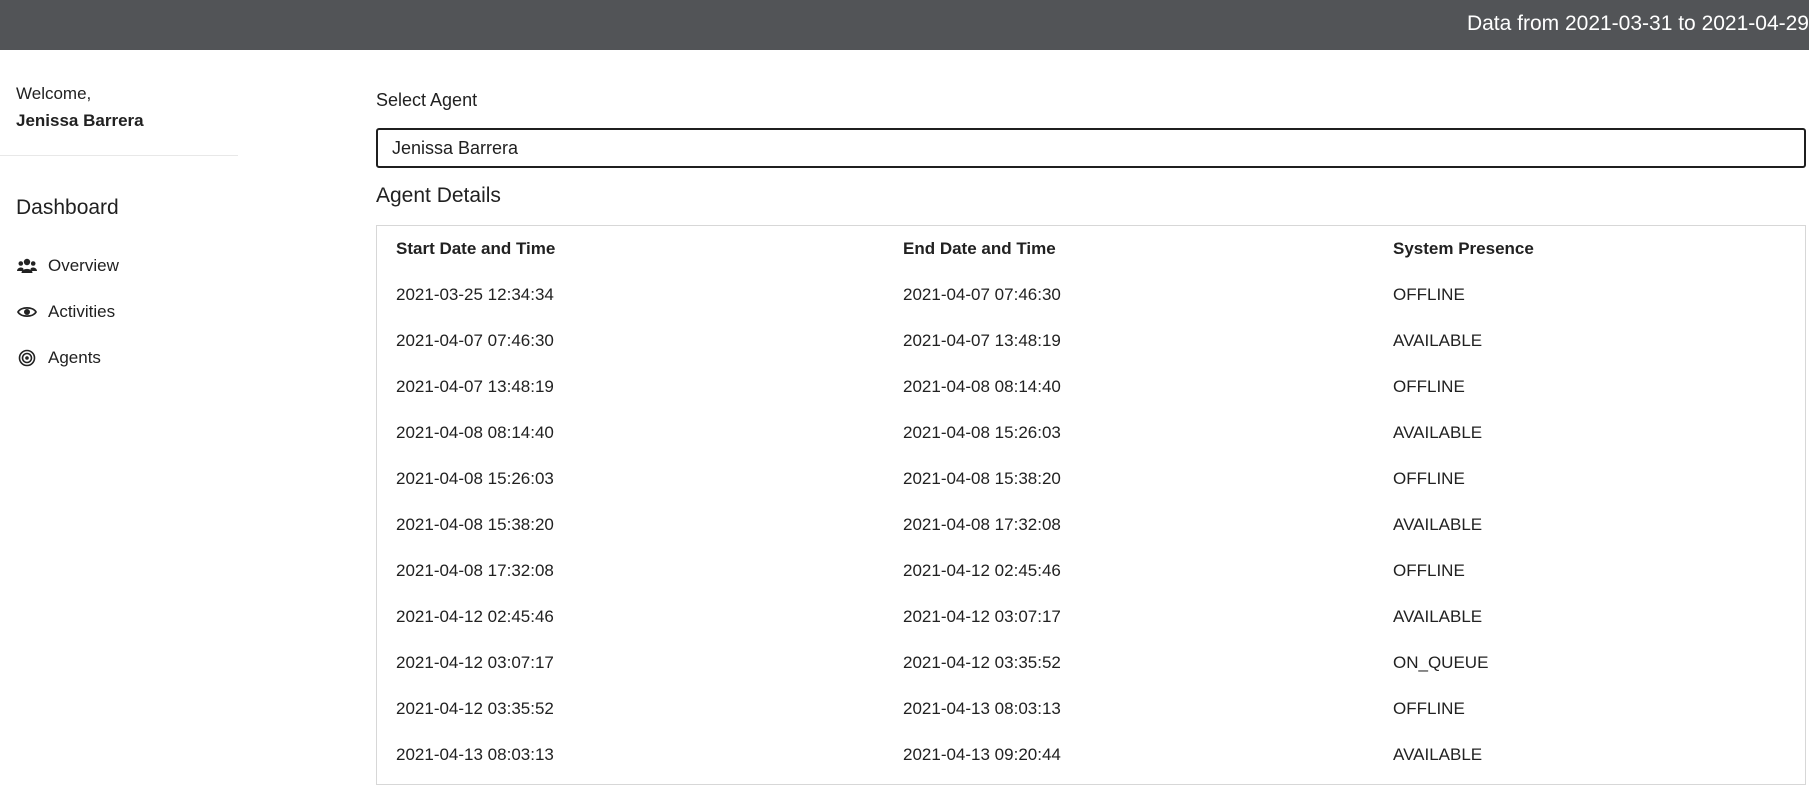  I want to click on agent-select-value: Jenissa Barrera, so click(455, 147).